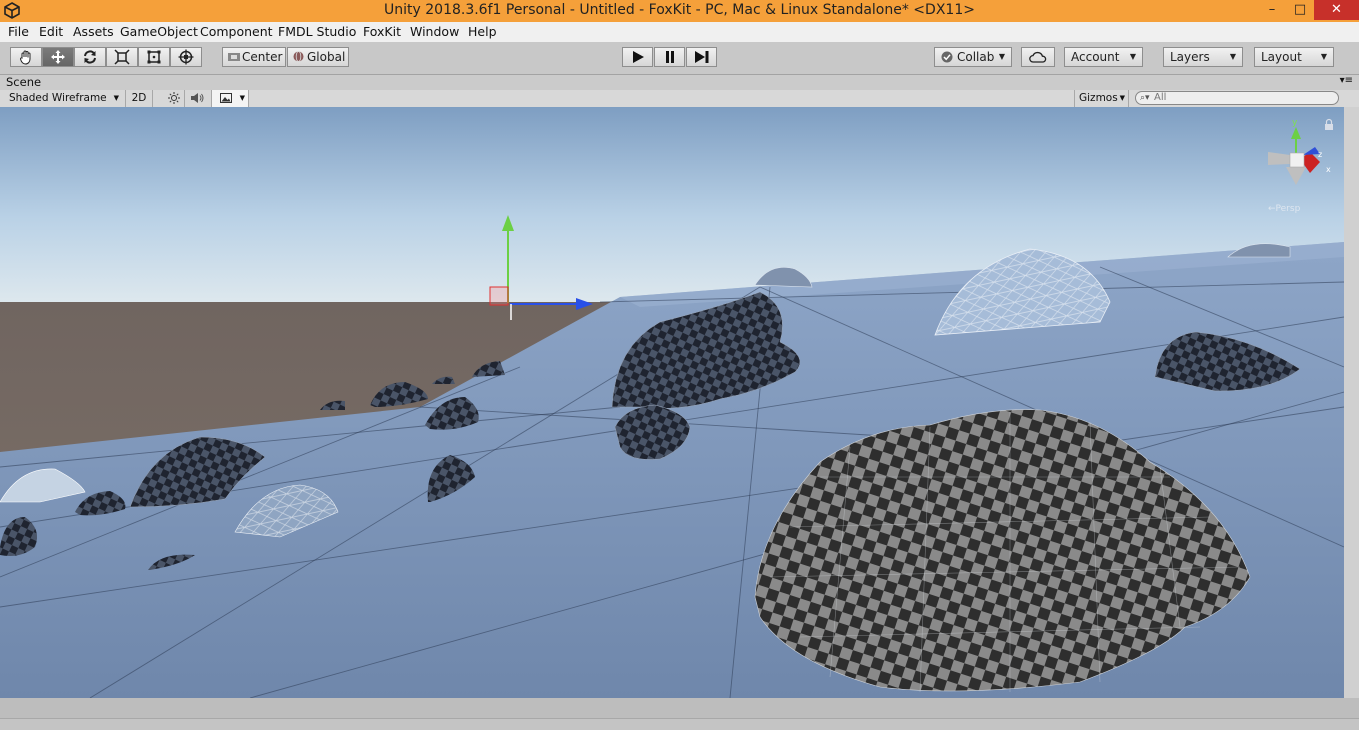 Image resolution: width=1359 pixels, height=730 pixels. I want to click on hand-tool-button, so click(26, 57).